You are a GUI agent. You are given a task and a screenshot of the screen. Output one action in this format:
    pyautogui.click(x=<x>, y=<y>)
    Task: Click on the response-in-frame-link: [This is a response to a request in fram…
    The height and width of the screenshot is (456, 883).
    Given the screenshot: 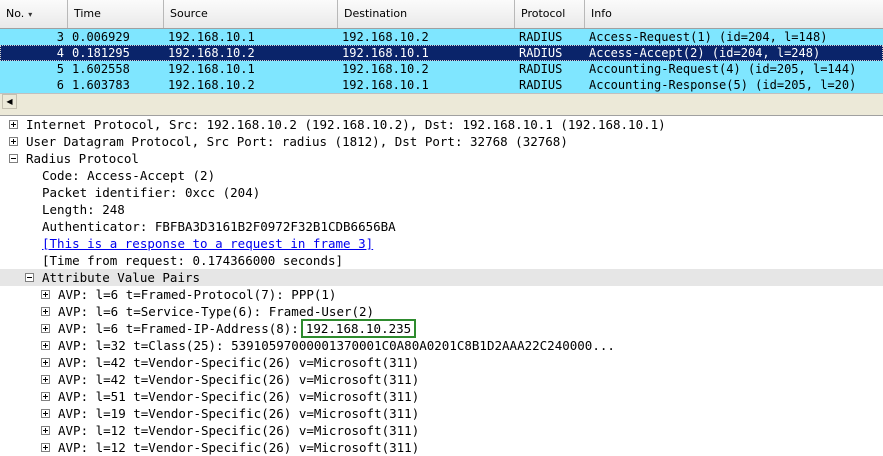 What is the action you would take?
    pyautogui.click(x=207, y=243)
    